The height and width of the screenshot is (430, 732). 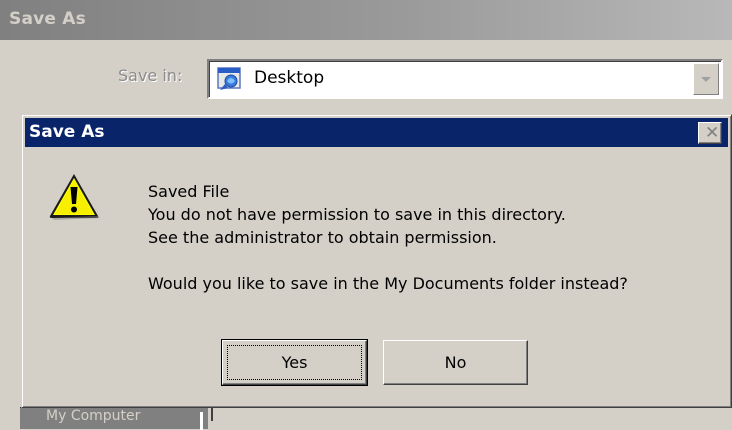 I want to click on dialog-title: Save As, so click(x=67, y=132).